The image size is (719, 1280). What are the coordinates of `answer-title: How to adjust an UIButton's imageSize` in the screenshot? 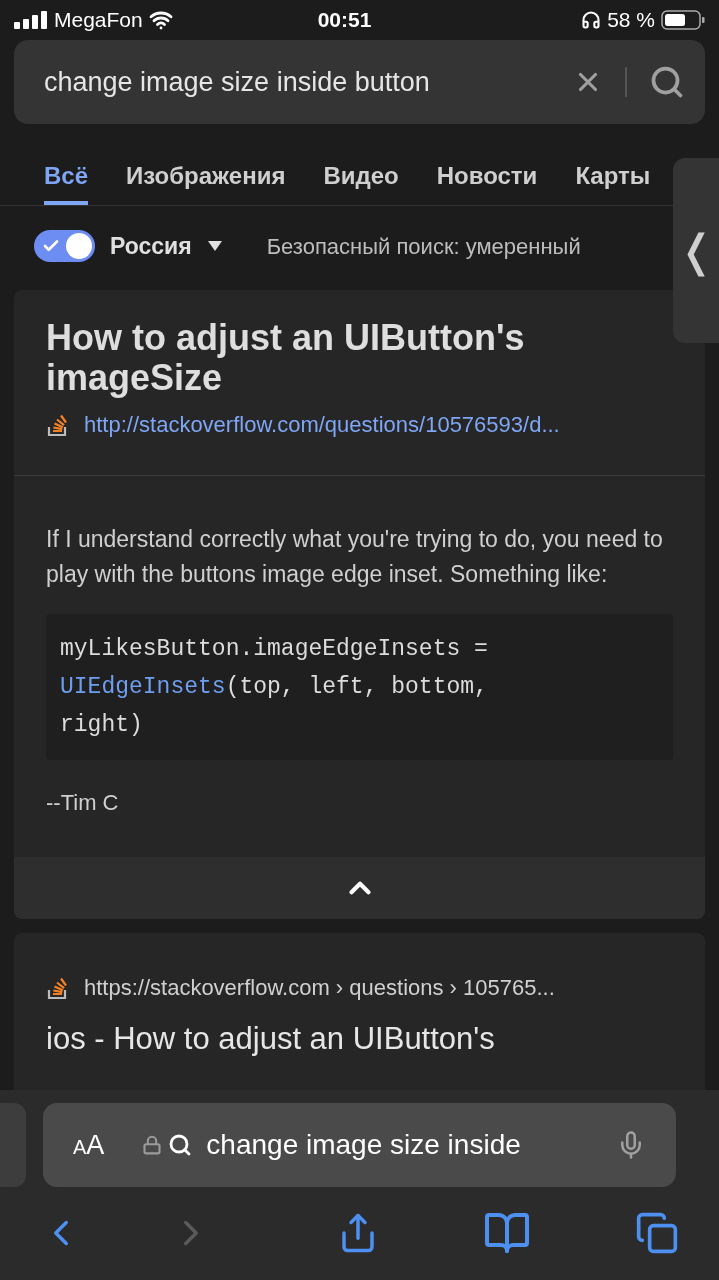 It's located at (286, 358).